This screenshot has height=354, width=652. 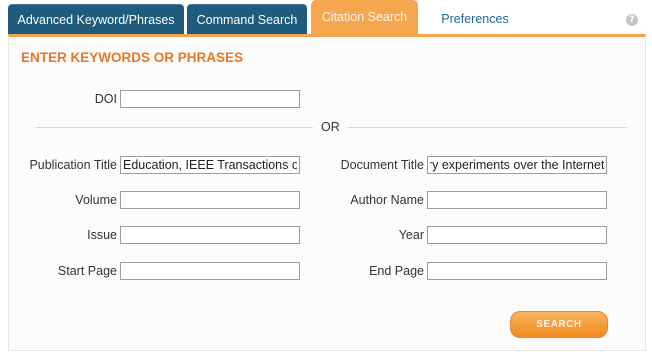 What do you see at coordinates (96, 200) in the screenshot?
I see `volume-label: Volume` at bounding box center [96, 200].